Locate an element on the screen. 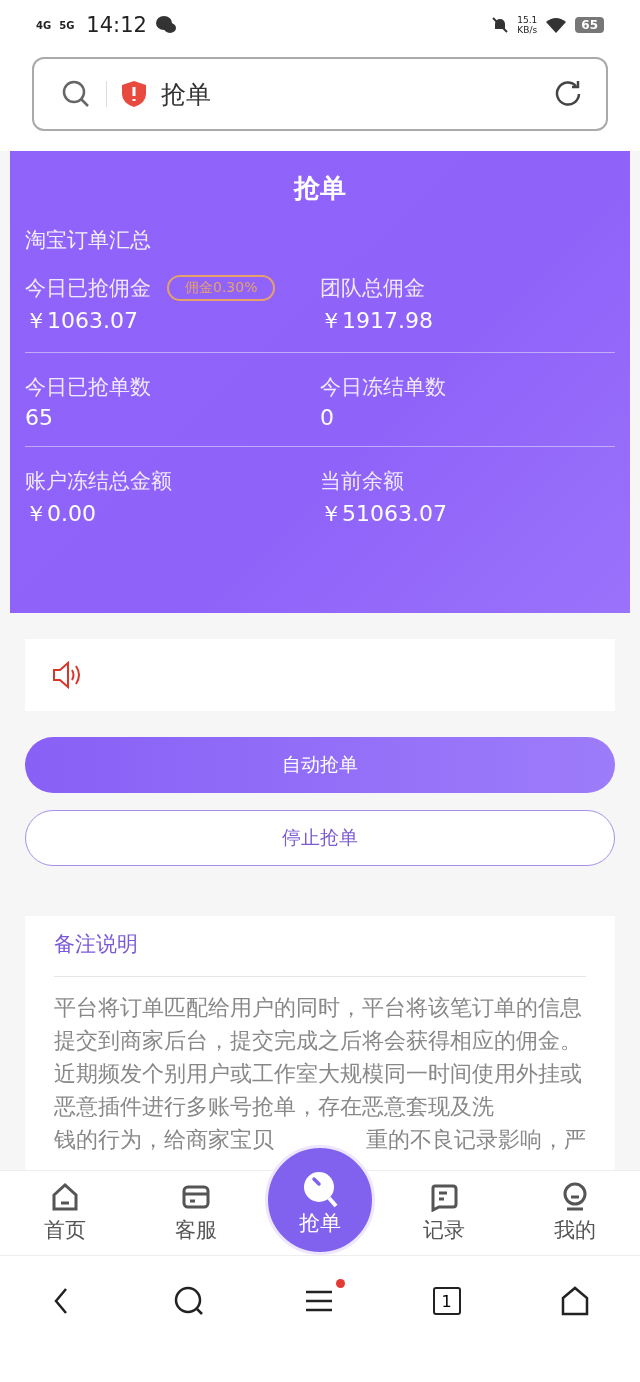 The width and height of the screenshot is (640, 1382). speaker-icon is located at coordinates (67, 675).